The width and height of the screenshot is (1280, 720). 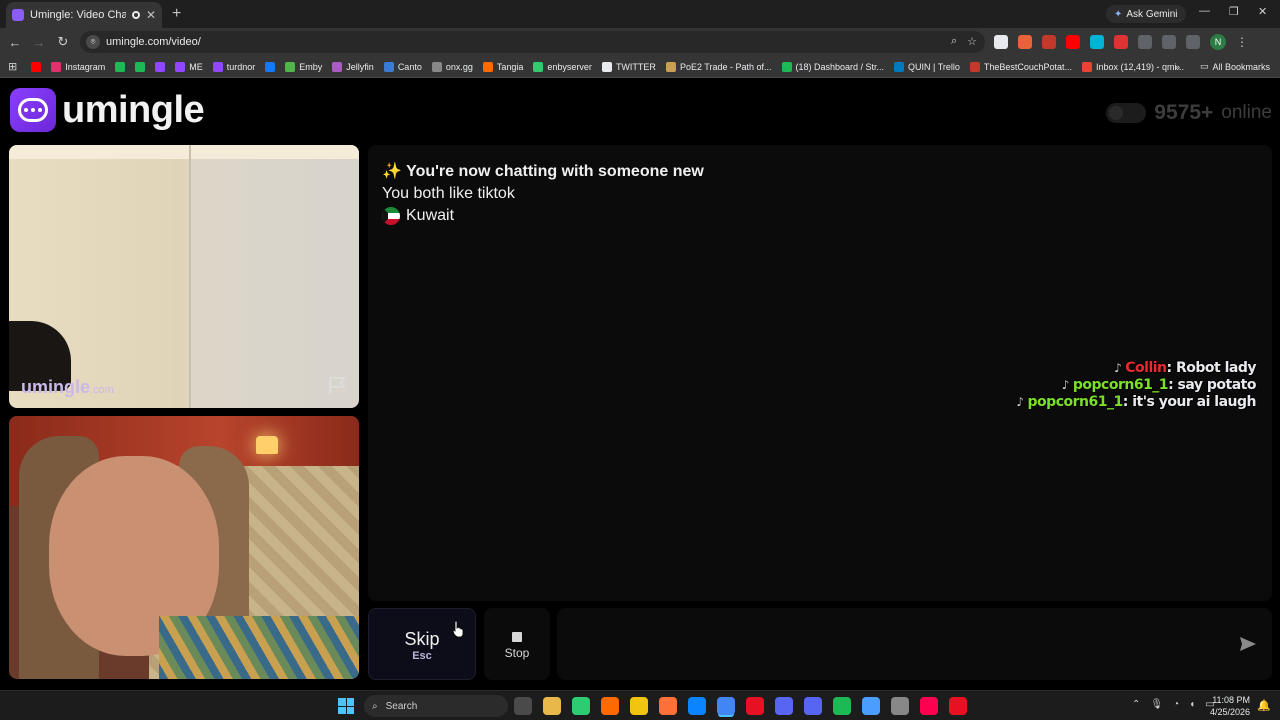 I want to click on minimize-icon: —, so click(x=1204, y=11).